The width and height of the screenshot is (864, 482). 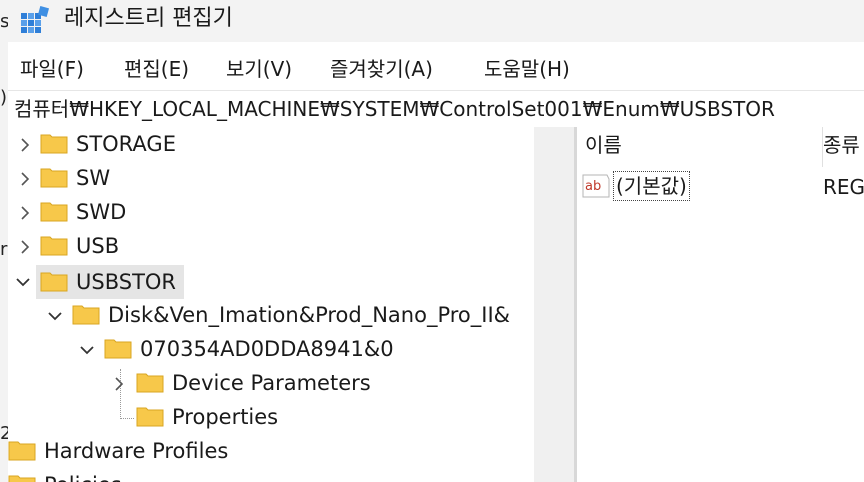 What do you see at coordinates (126, 282) in the screenshot?
I see `tree-item-label: USBSTOR` at bounding box center [126, 282].